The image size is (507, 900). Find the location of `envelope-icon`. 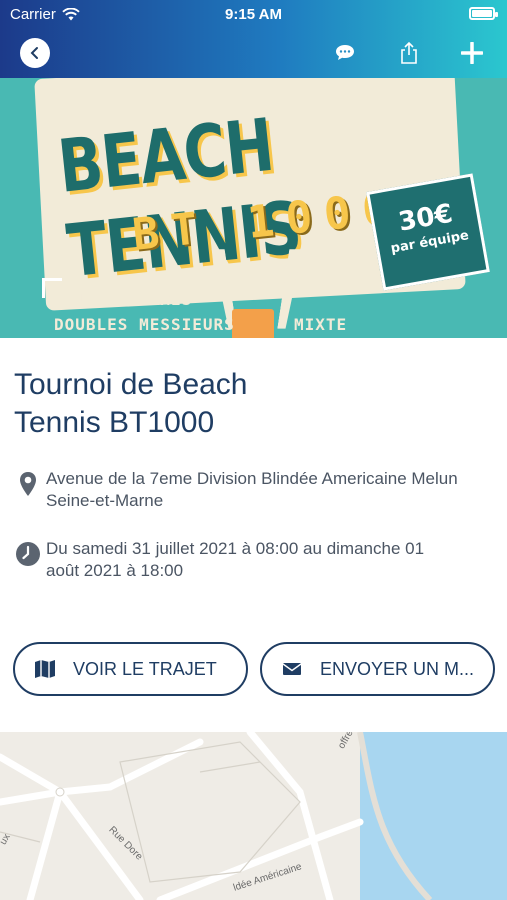

envelope-icon is located at coordinates (292, 669).